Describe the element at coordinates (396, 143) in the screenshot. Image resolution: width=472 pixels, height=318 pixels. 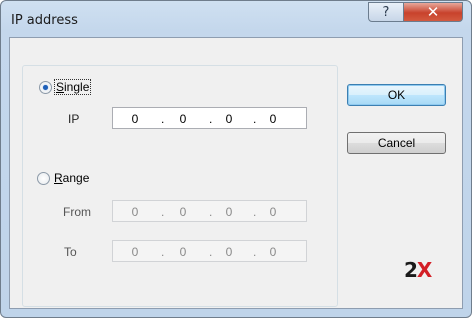
I see `cancel-button: Cancel` at that location.